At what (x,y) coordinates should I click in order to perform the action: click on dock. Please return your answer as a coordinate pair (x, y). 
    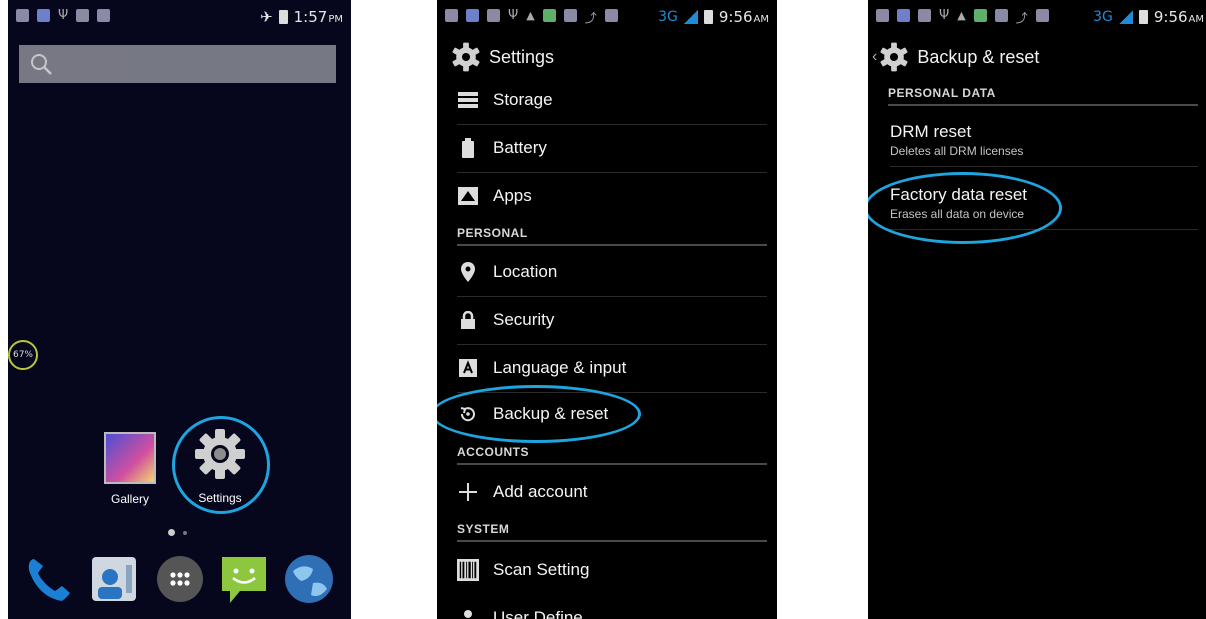
    Looking at the image, I should click on (179, 582).